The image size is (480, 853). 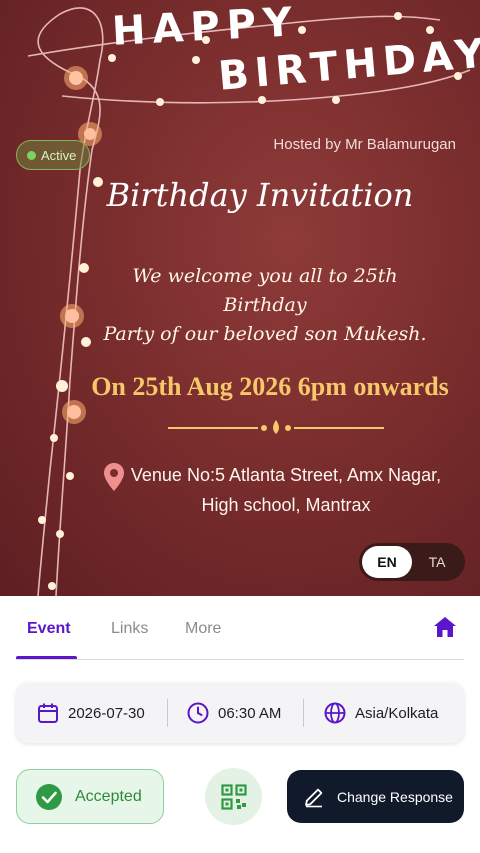 What do you see at coordinates (48, 713) in the screenshot?
I see `calendar-icon` at bounding box center [48, 713].